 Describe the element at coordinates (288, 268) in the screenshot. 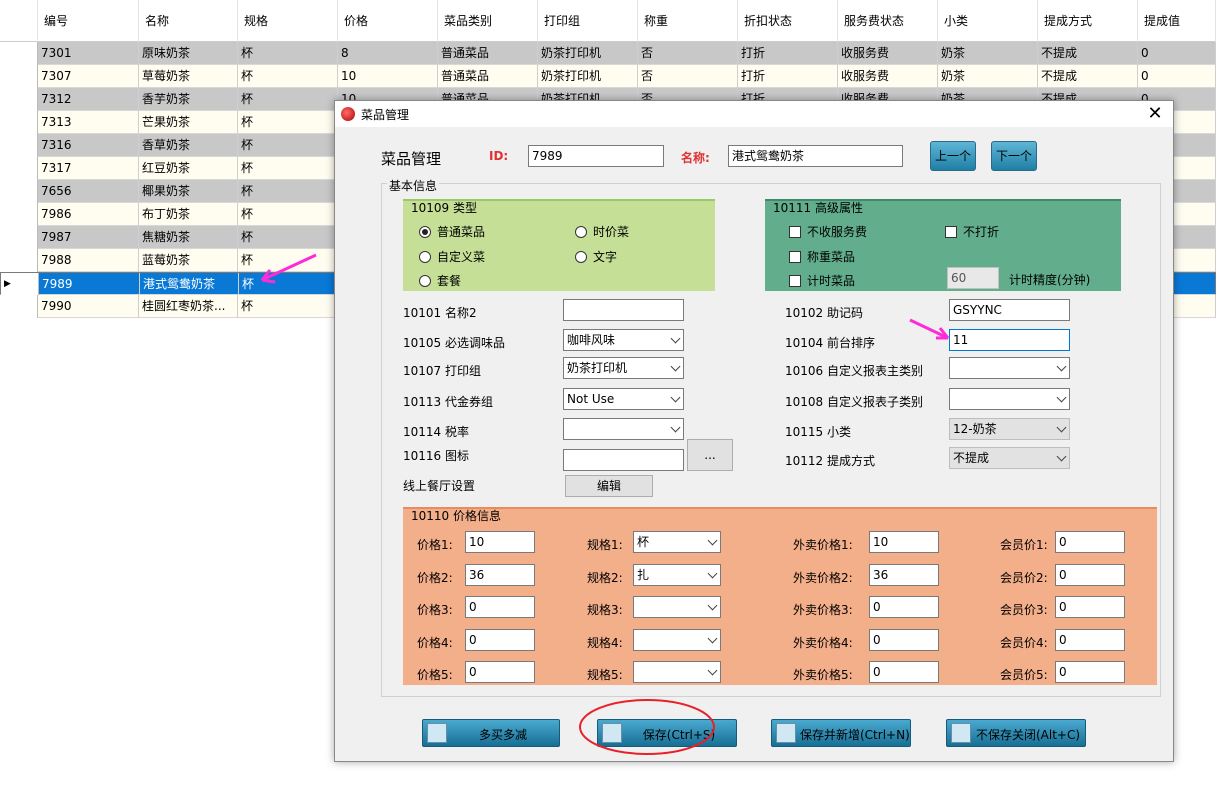

I see `pink-arrow-grid` at that location.